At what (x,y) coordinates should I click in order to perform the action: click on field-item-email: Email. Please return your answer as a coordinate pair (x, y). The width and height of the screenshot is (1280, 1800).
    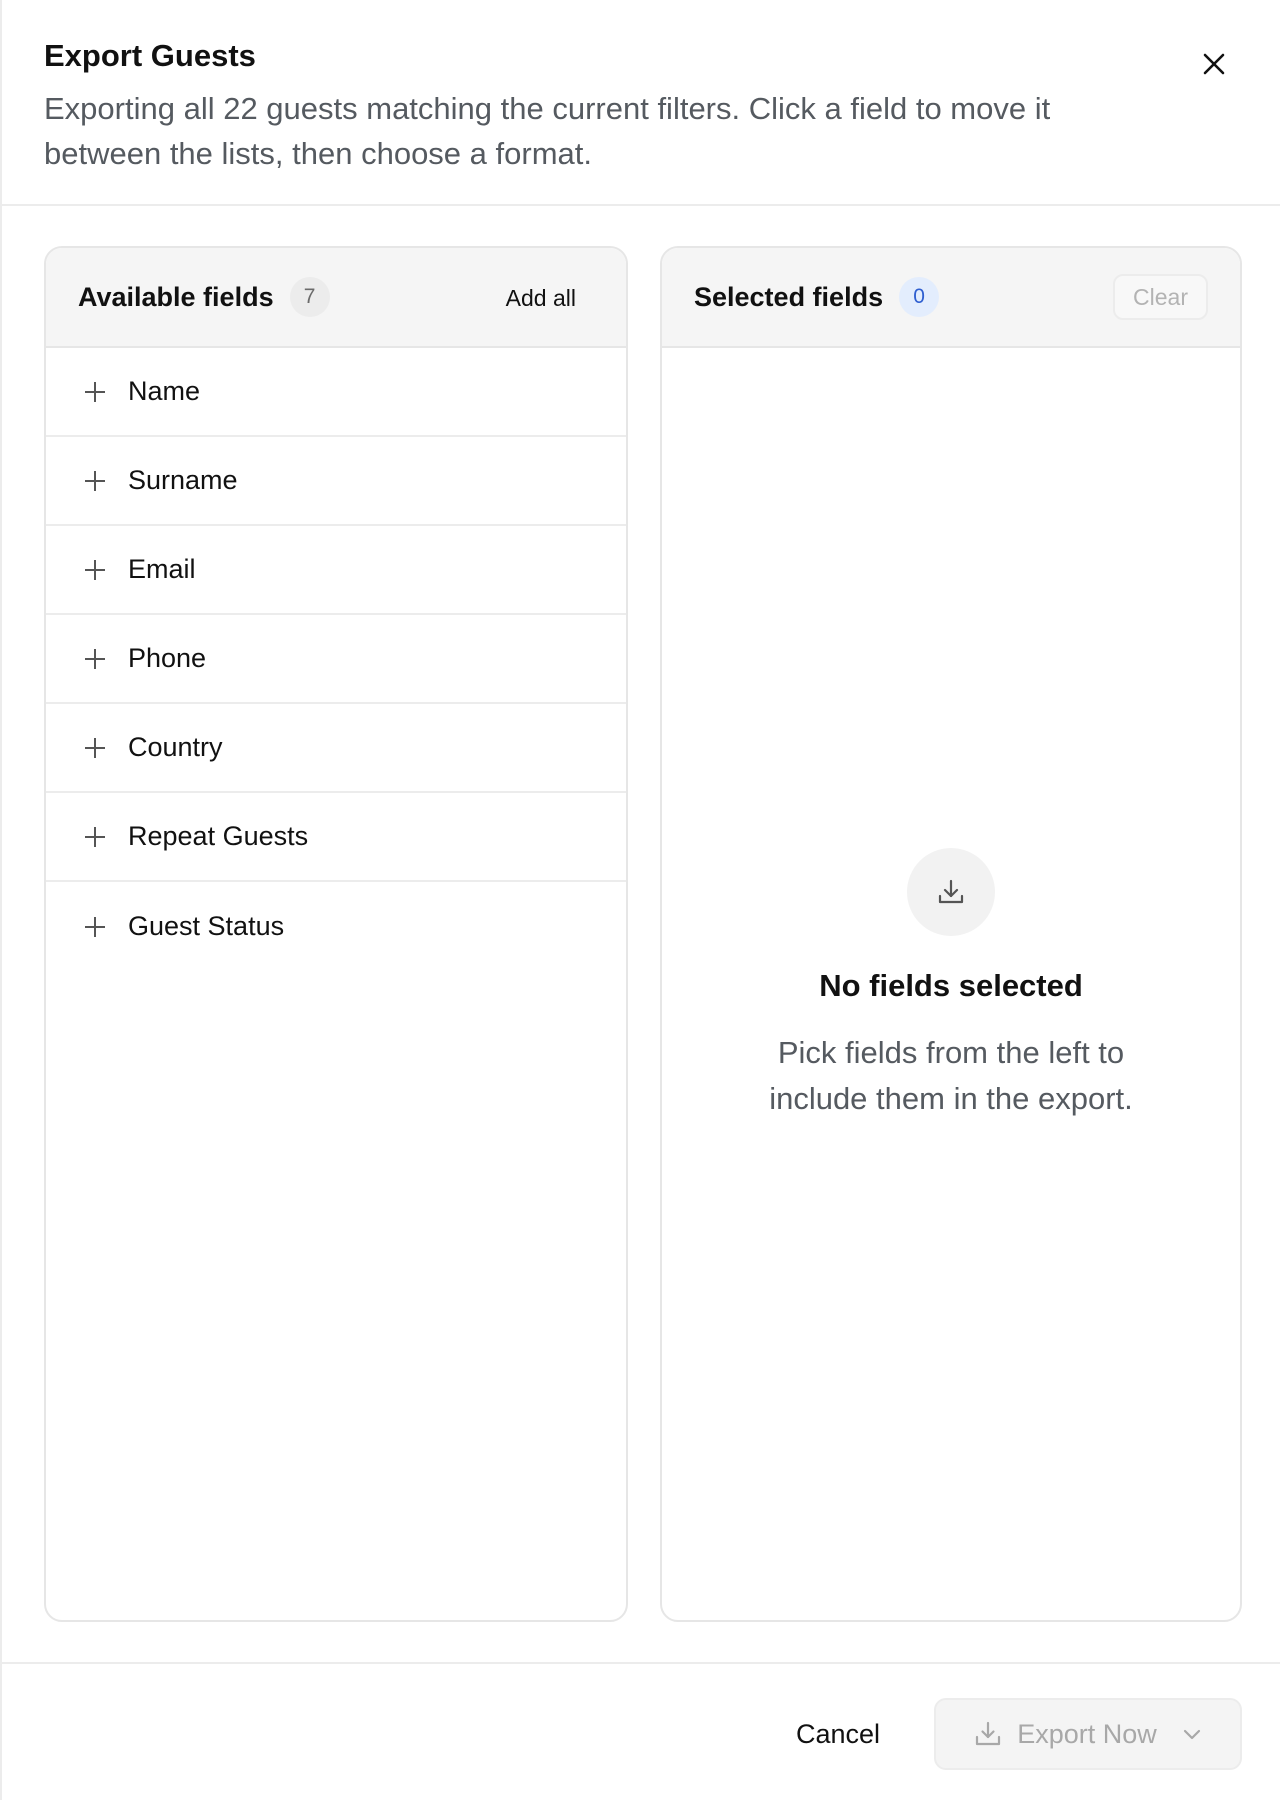
    Looking at the image, I should click on (336, 570).